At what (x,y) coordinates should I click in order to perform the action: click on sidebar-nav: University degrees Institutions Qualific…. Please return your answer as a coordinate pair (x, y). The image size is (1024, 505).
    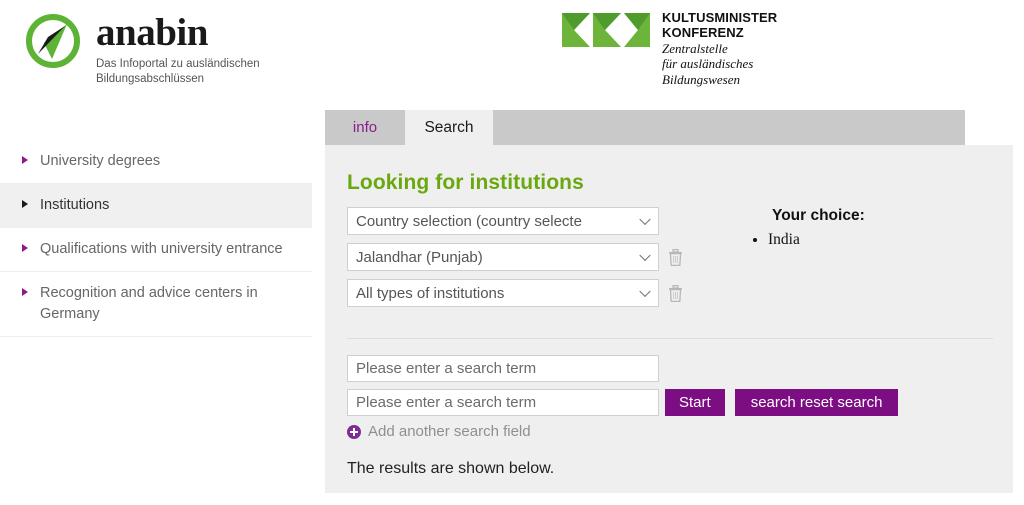
    Looking at the image, I should click on (156, 239).